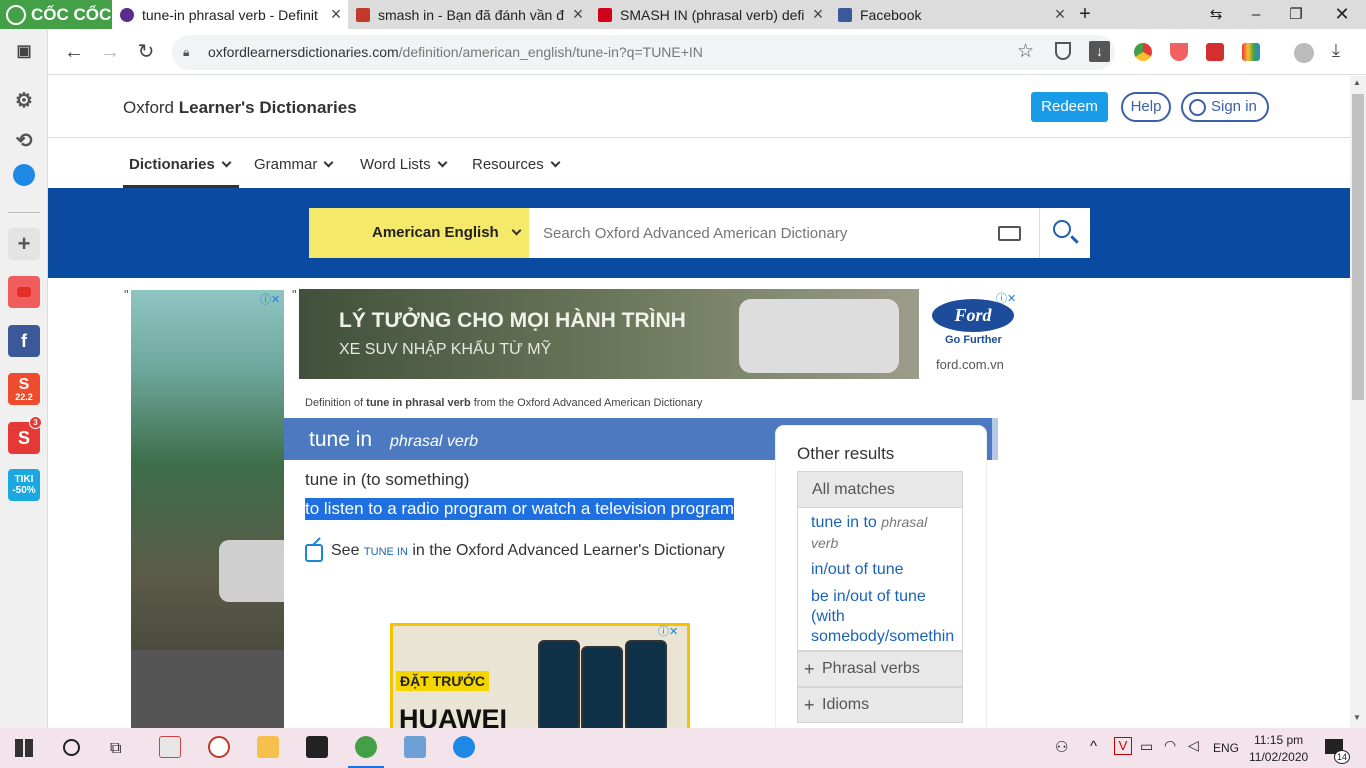 Image resolution: width=1366 pixels, height=768 pixels. Describe the element at coordinates (386, 552) in the screenshot. I see `see-term: TUNE IN` at that location.